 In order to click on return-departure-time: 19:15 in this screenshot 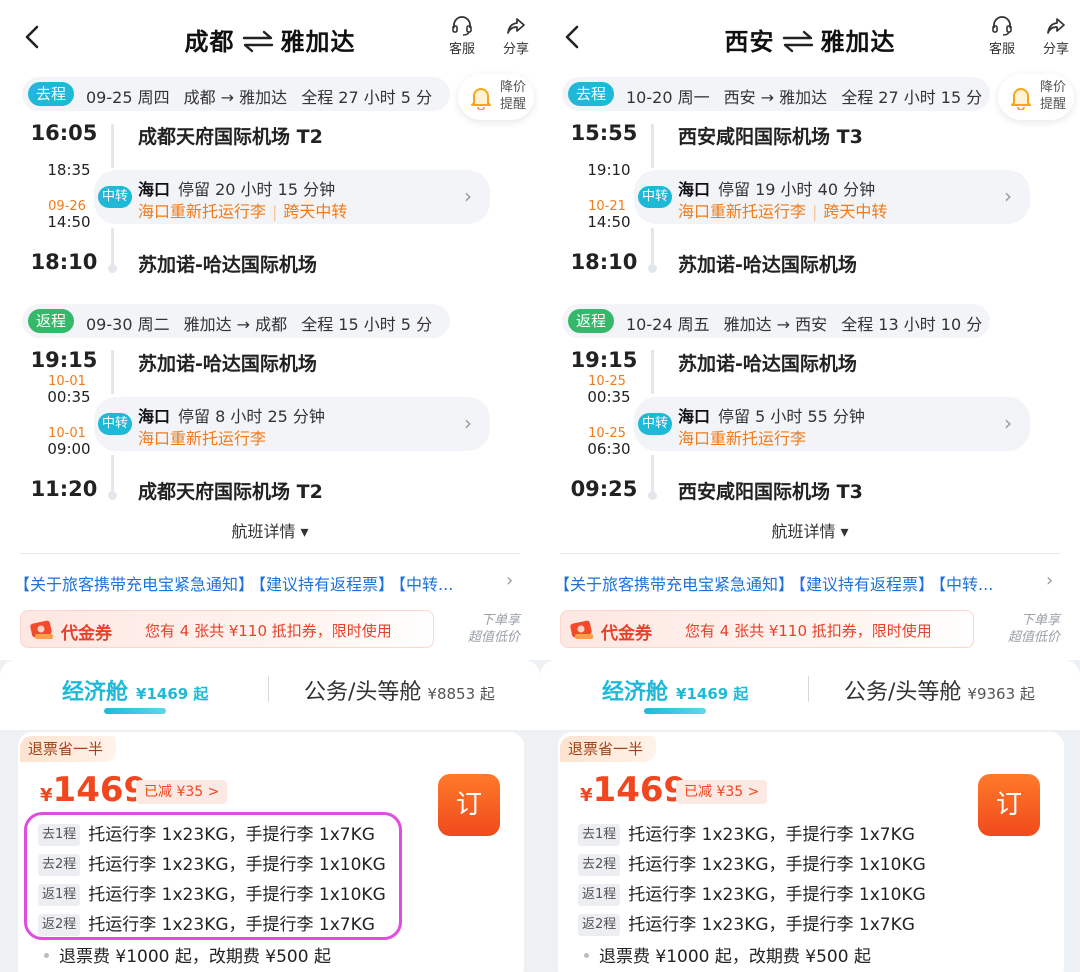, I will do `click(64, 360)`.